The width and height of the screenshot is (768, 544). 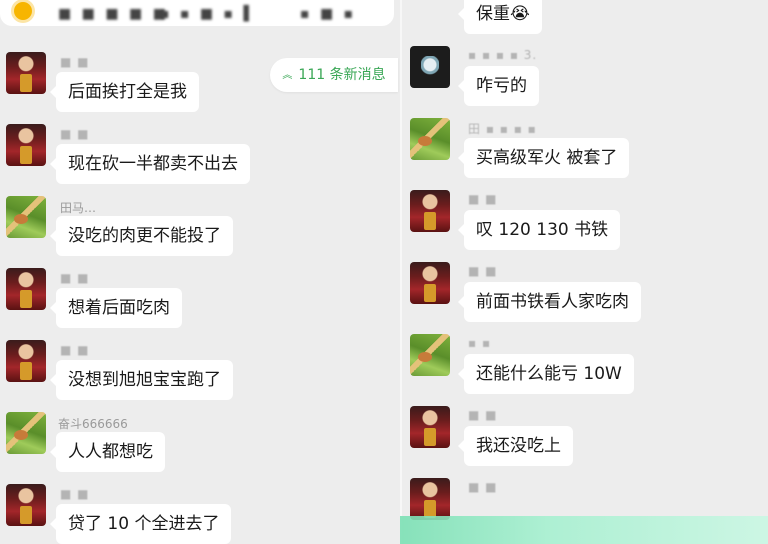 I want to click on new-messages-button: ︽ 111 条新消息, so click(x=334, y=75).